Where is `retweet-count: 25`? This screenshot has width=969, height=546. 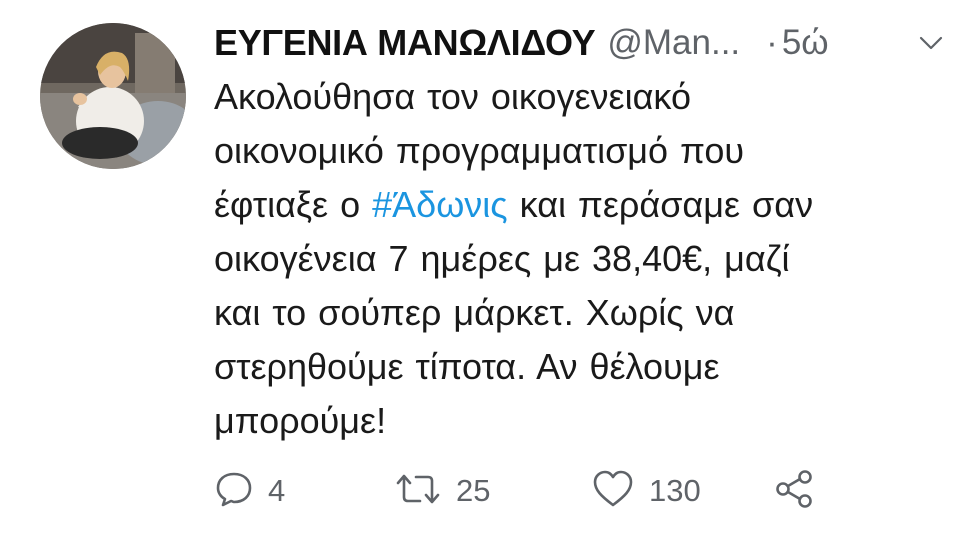 retweet-count: 25 is located at coordinates (473, 490).